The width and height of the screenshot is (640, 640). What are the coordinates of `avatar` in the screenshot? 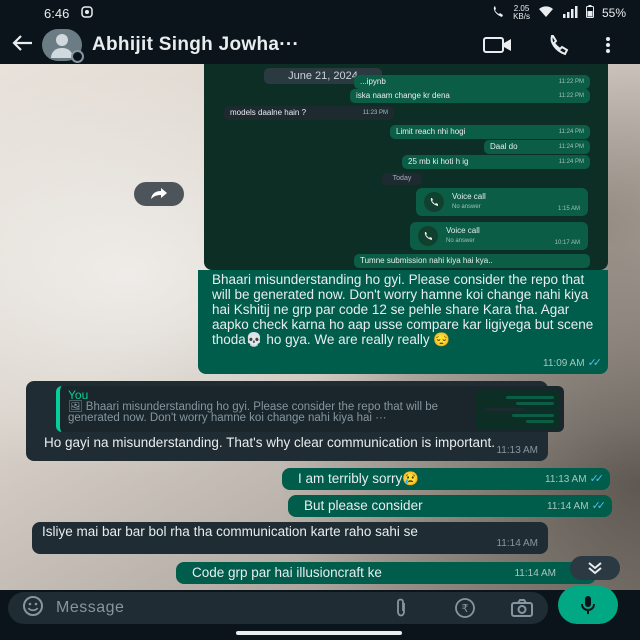 It's located at (63, 46).